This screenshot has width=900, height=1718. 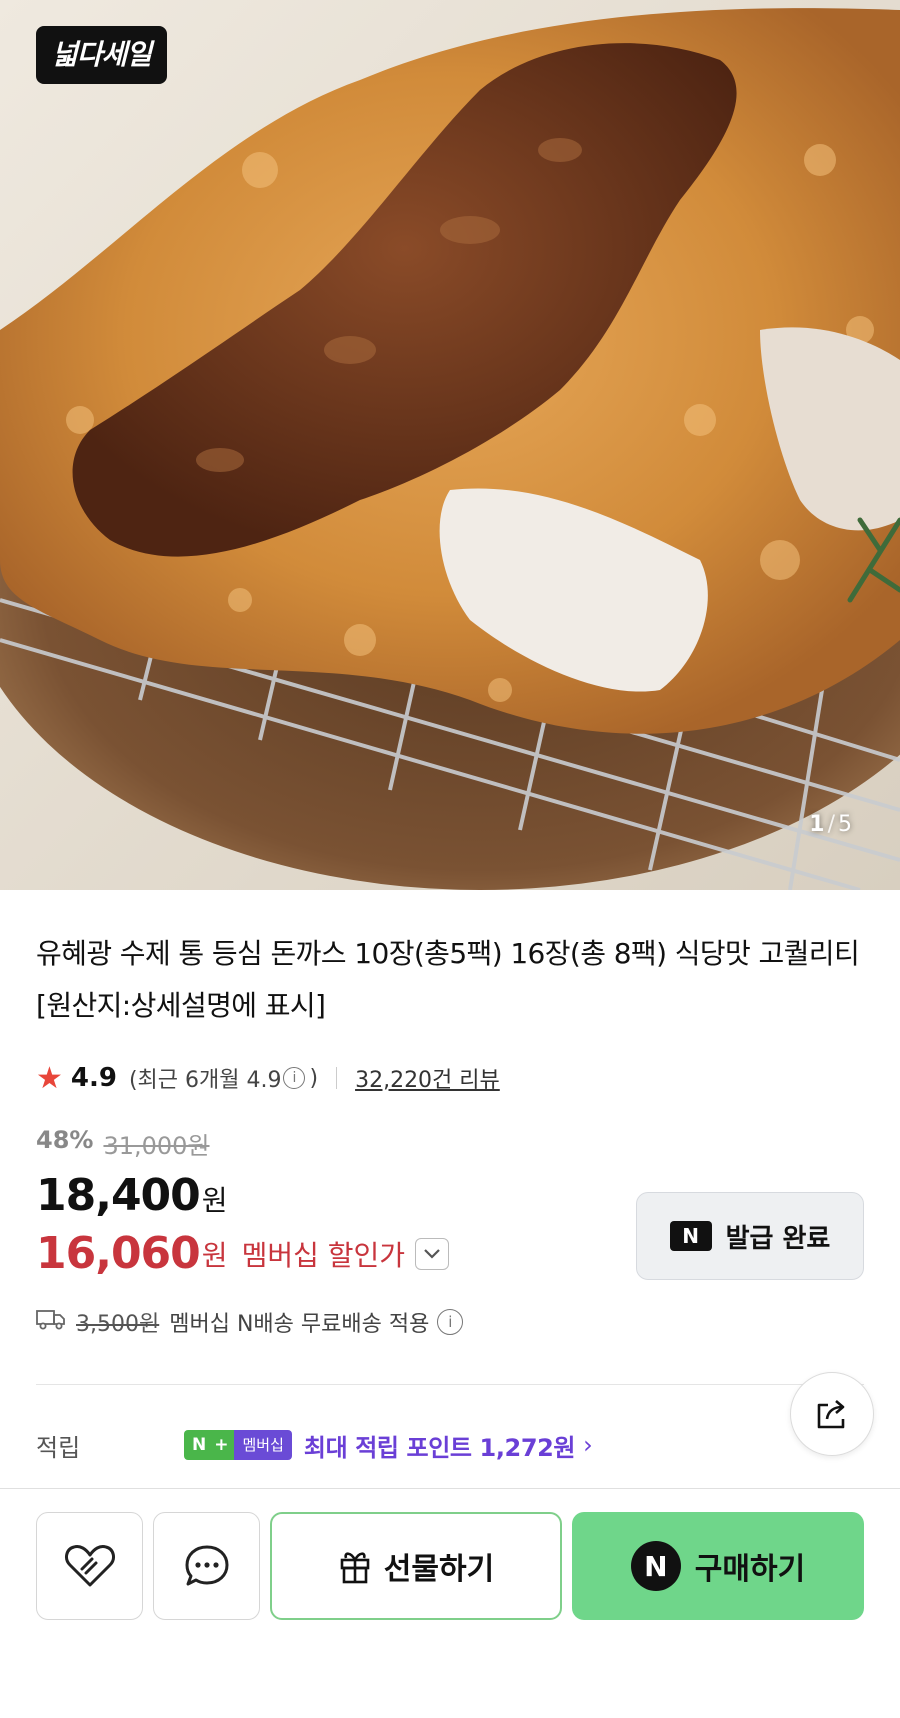 I want to click on chevron-down-icon, so click(x=432, y=1253).